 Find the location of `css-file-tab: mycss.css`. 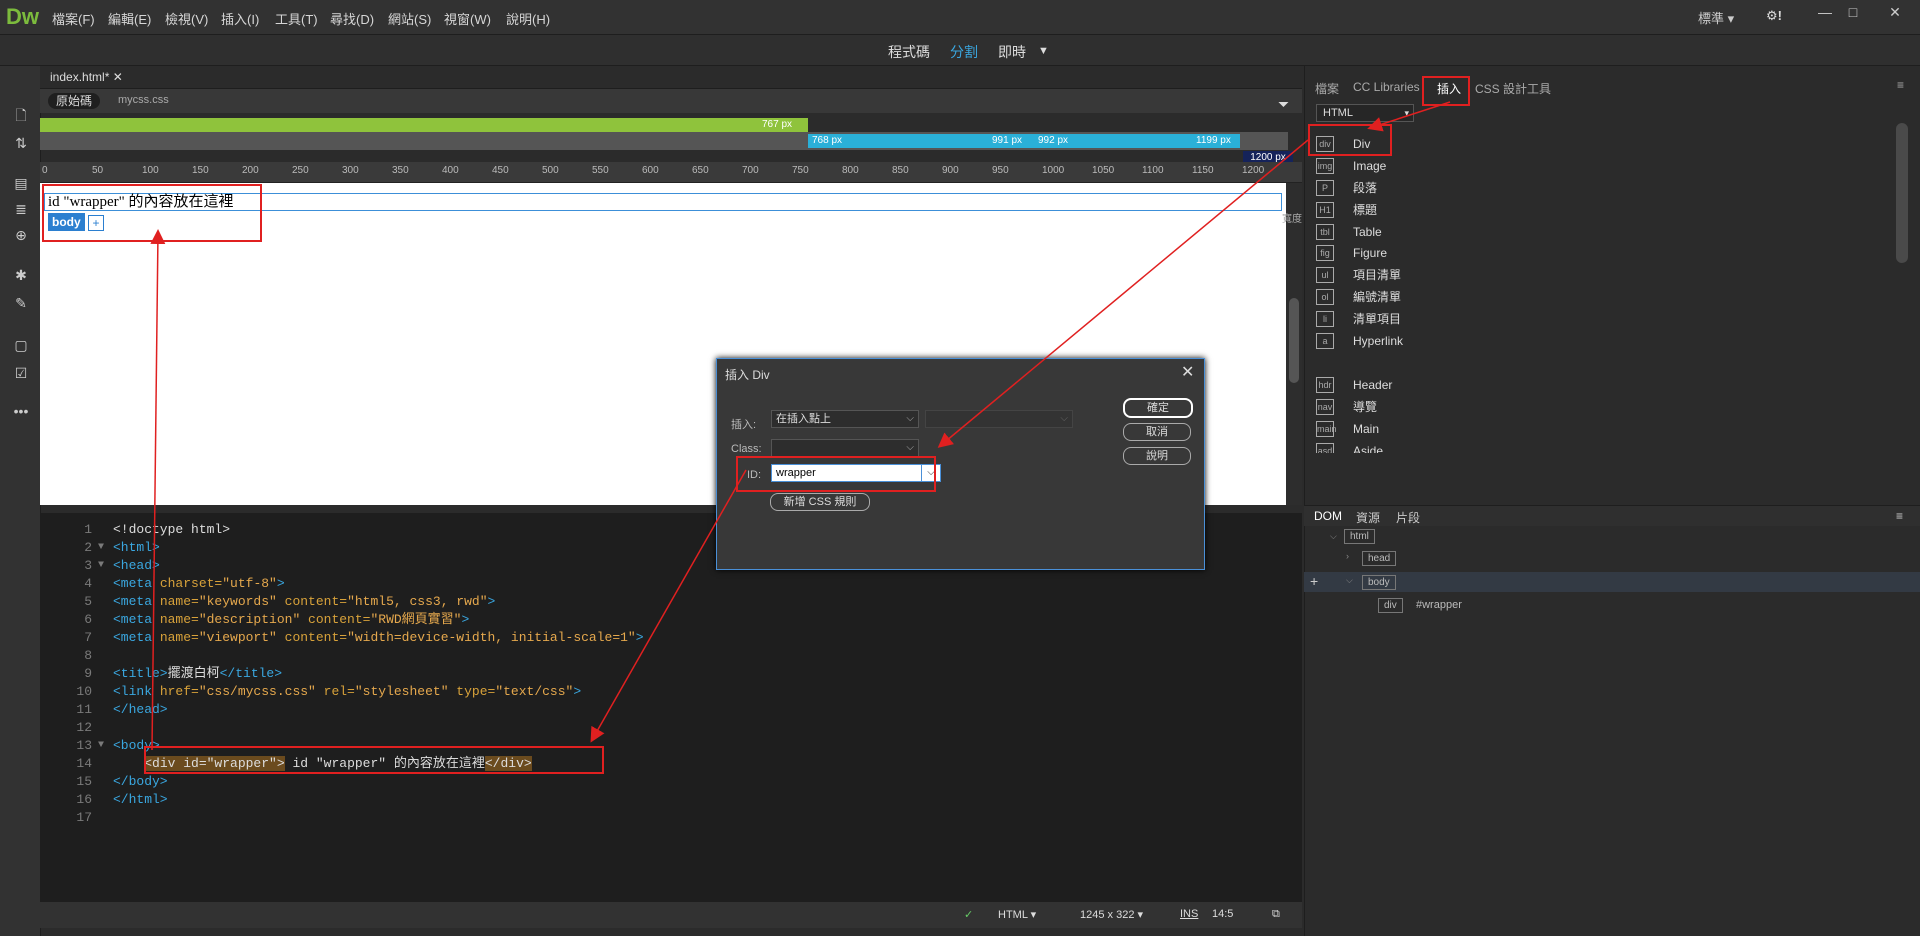

css-file-tab: mycss.css is located at coordinates (143, 100).